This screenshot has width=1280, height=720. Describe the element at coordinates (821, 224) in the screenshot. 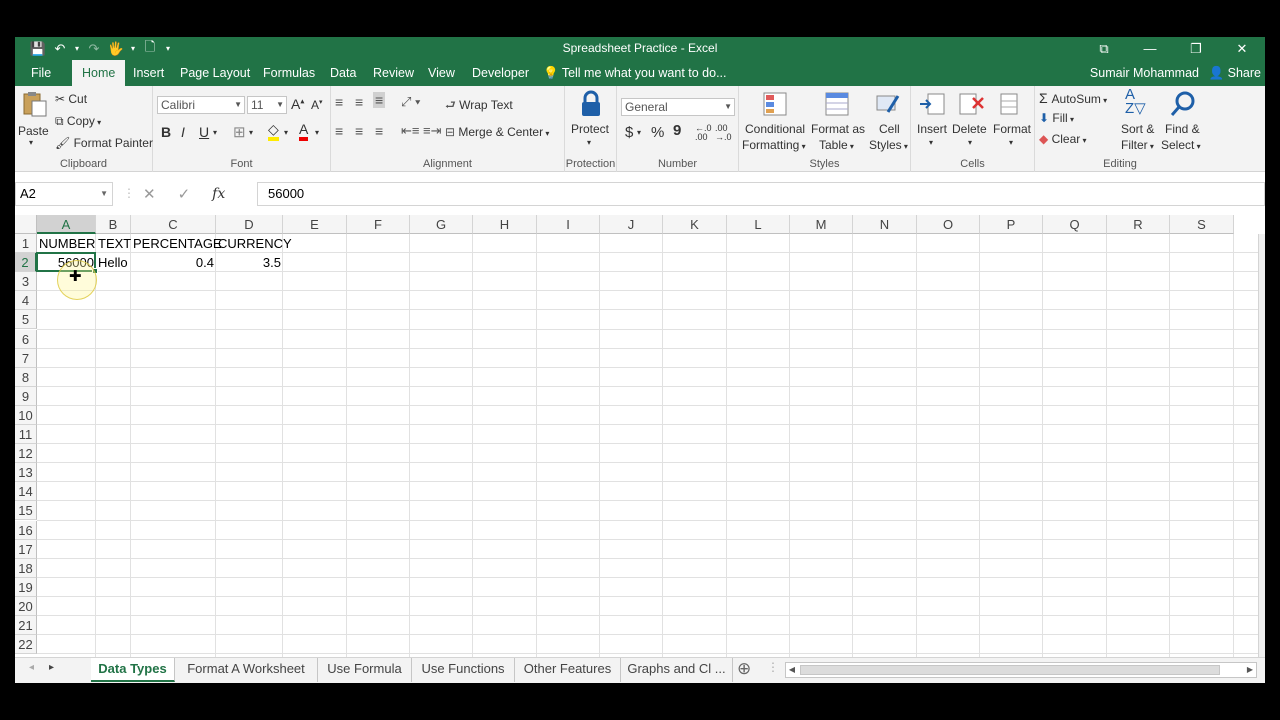

I see `column-header-m: M` at that location.